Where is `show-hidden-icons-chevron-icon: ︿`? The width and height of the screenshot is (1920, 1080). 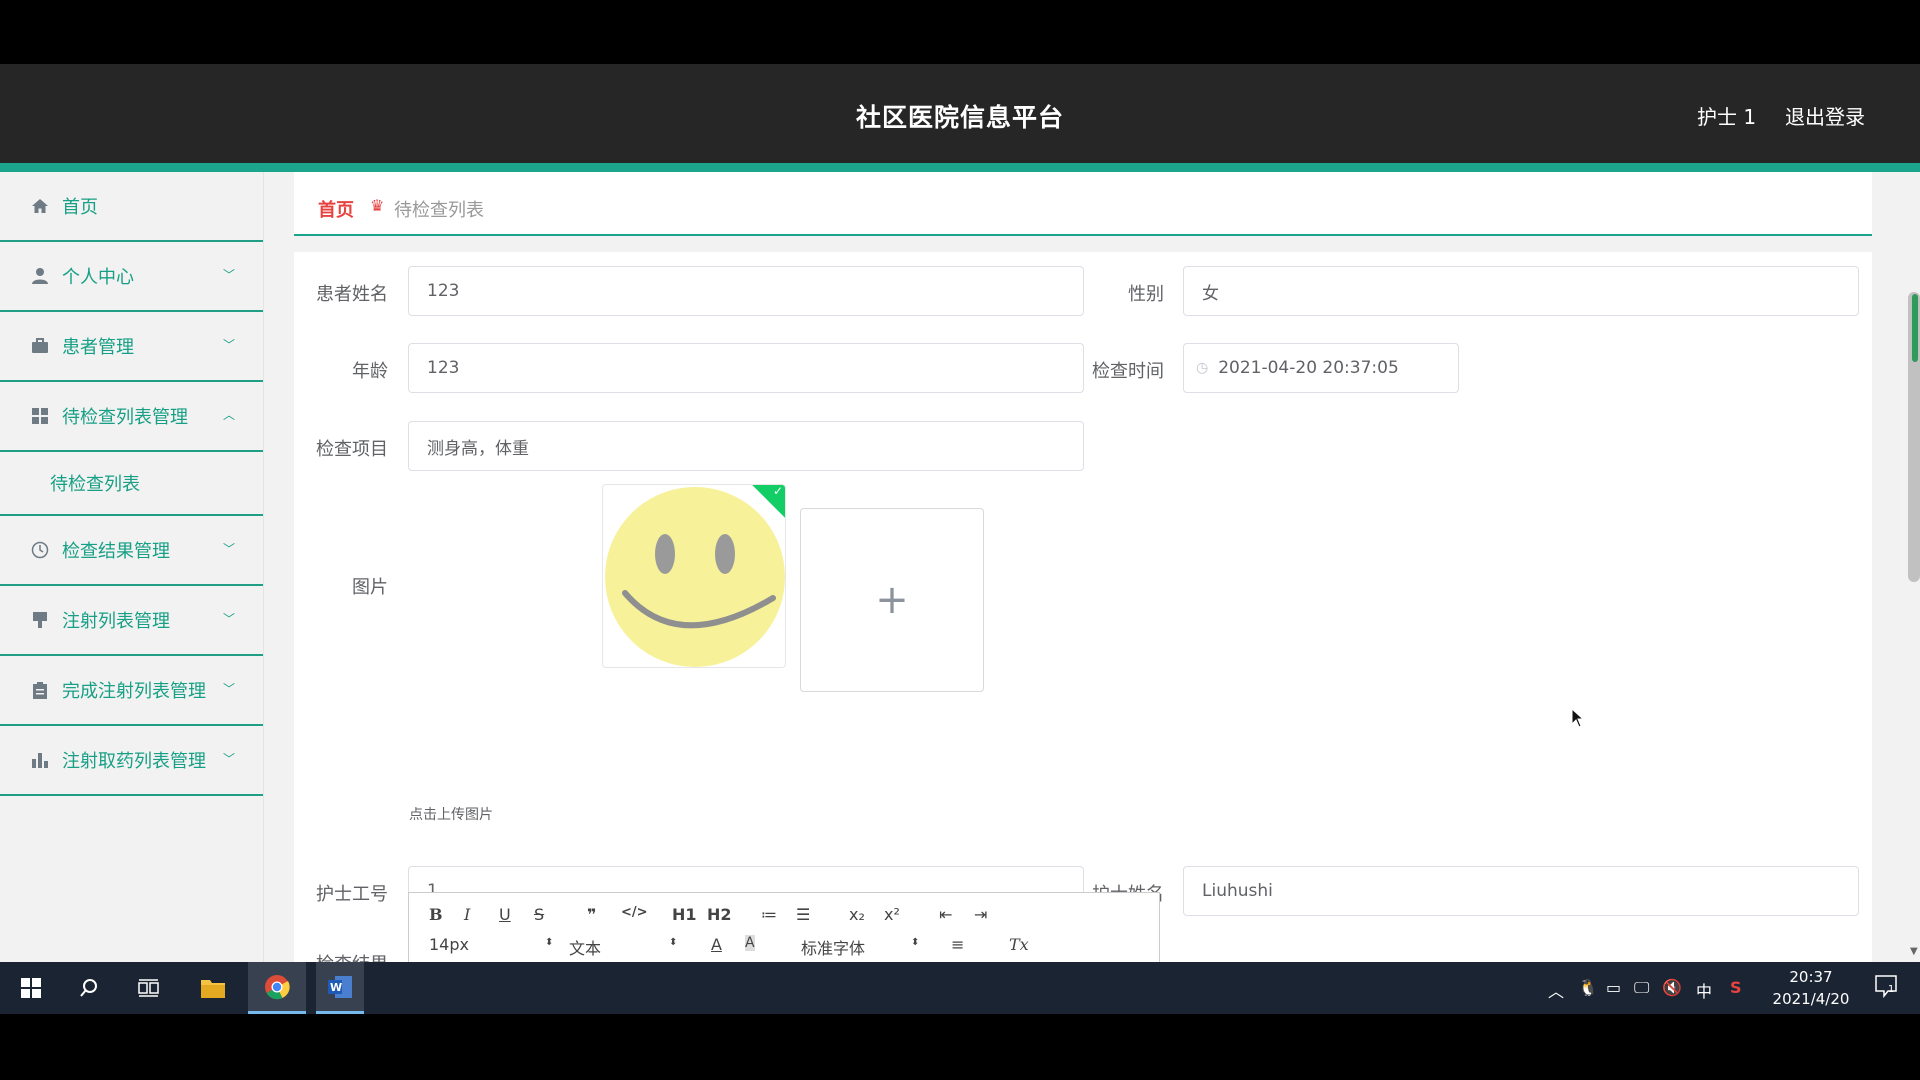 show-hidden-icons-chevron-icon: ︿ is located at coordinates (1556, 990).